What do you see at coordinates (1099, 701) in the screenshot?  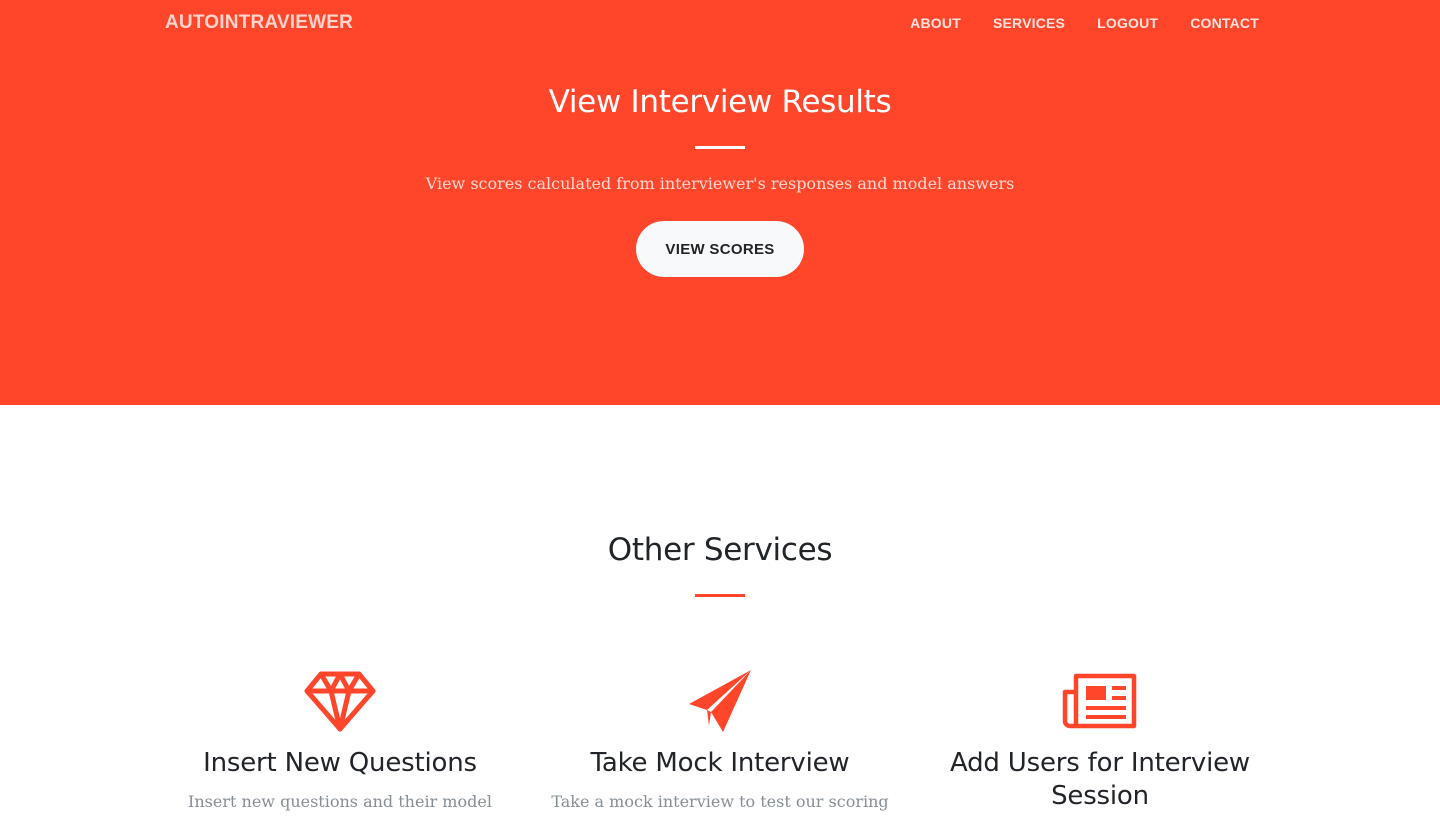 I see `newspaper-icon` at bounding box center [1099, 701].